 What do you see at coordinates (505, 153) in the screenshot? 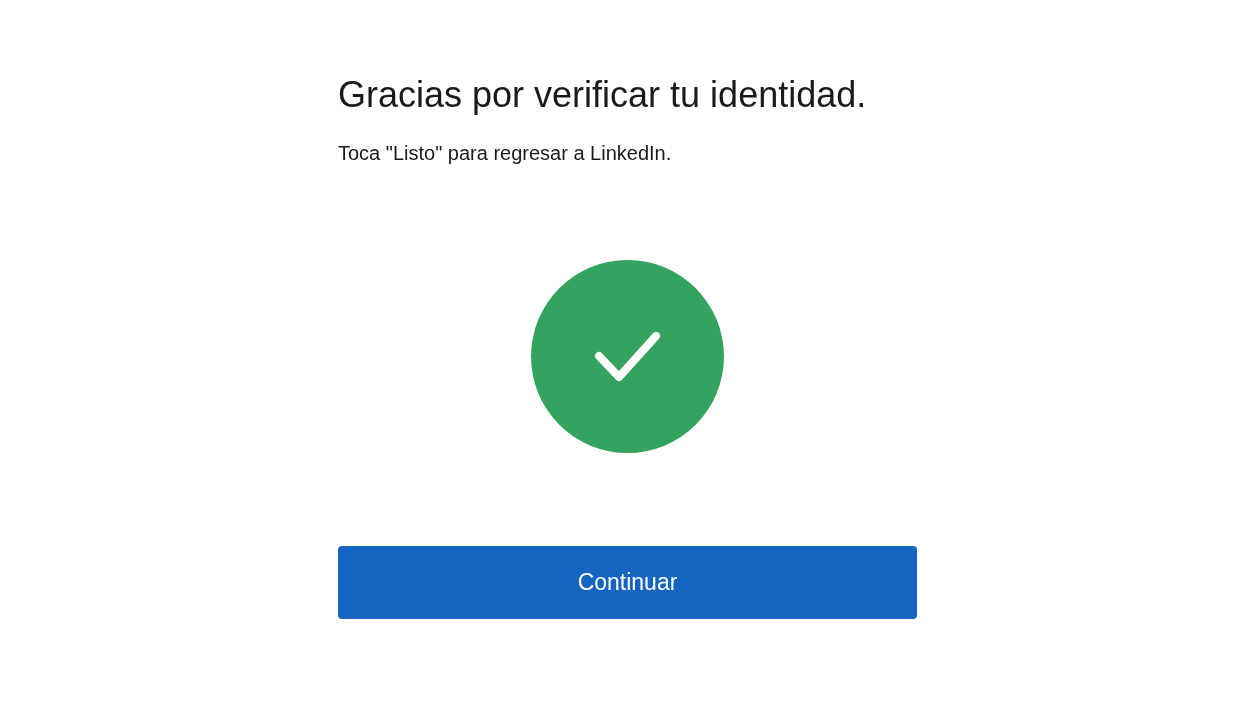
I see `instruction-text: Toca "Listo" para regresar a LinkedIn.` at bounding box center [505, 153].